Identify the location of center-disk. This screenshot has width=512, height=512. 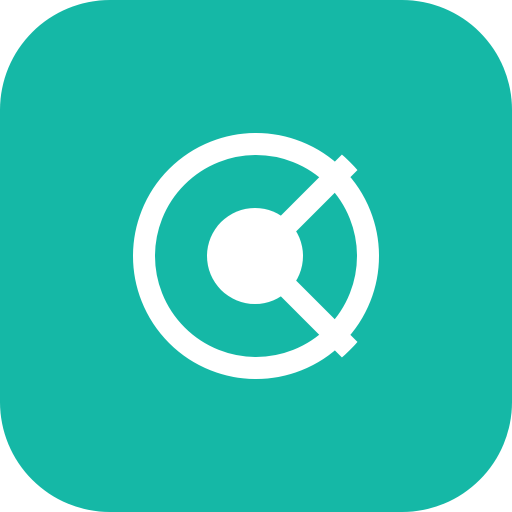
(255, 256).